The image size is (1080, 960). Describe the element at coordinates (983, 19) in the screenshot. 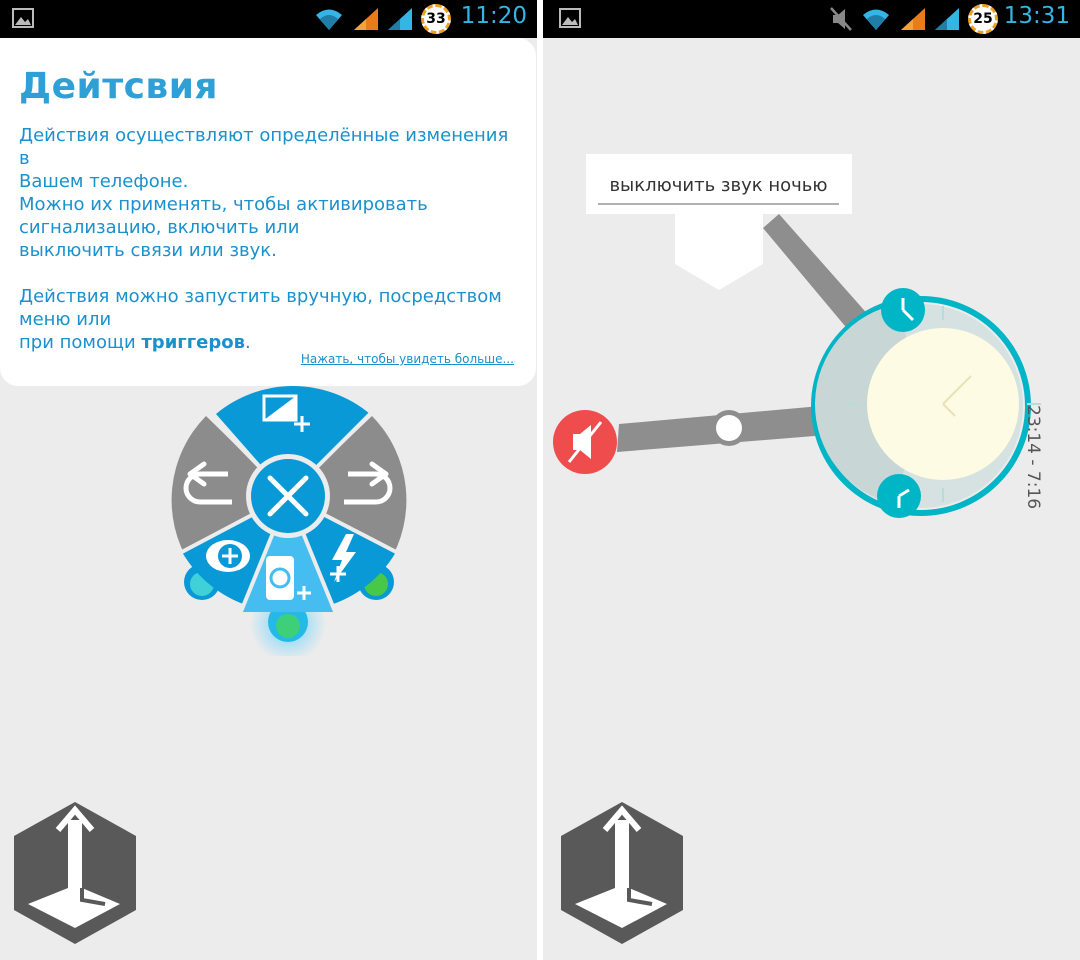

I see `battery-badge: 25` at that location.